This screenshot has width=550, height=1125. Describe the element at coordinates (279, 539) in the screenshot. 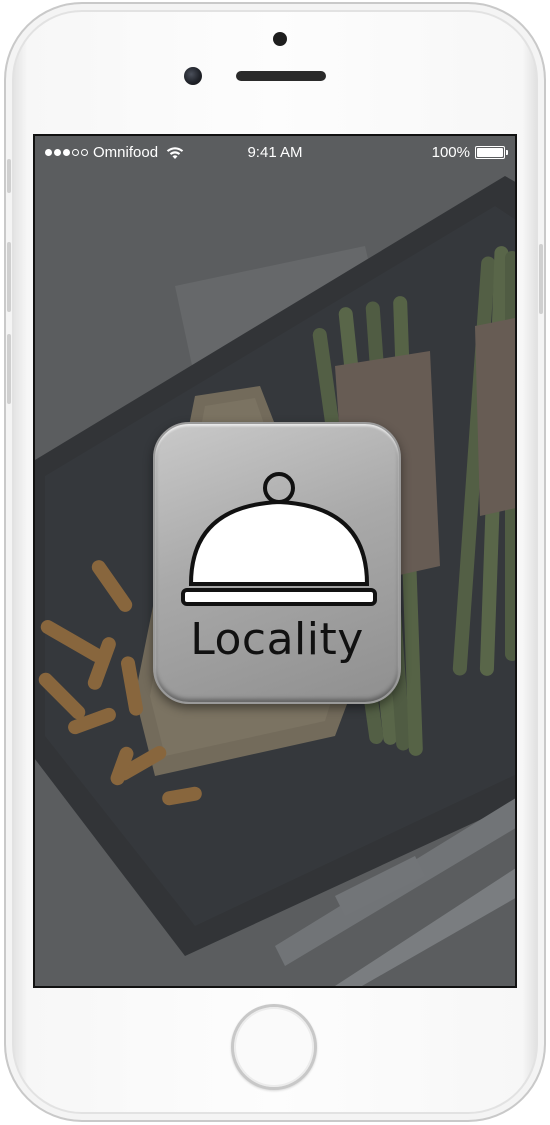

I see `cloche-icon` at that location.